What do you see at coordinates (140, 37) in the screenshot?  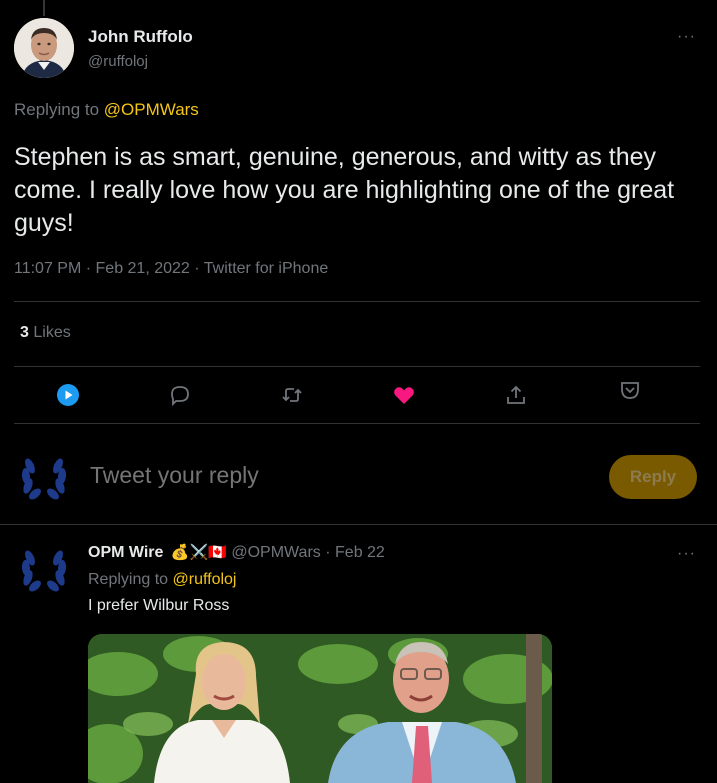 I see `author-name: John Ruffolo` at bounding box center [140, 37].